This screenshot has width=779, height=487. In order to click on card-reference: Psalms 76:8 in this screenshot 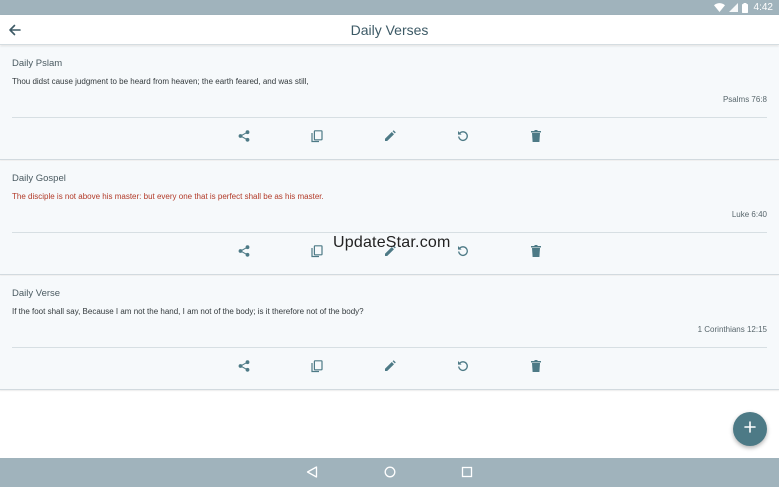, I will do `click(744, 99)`.